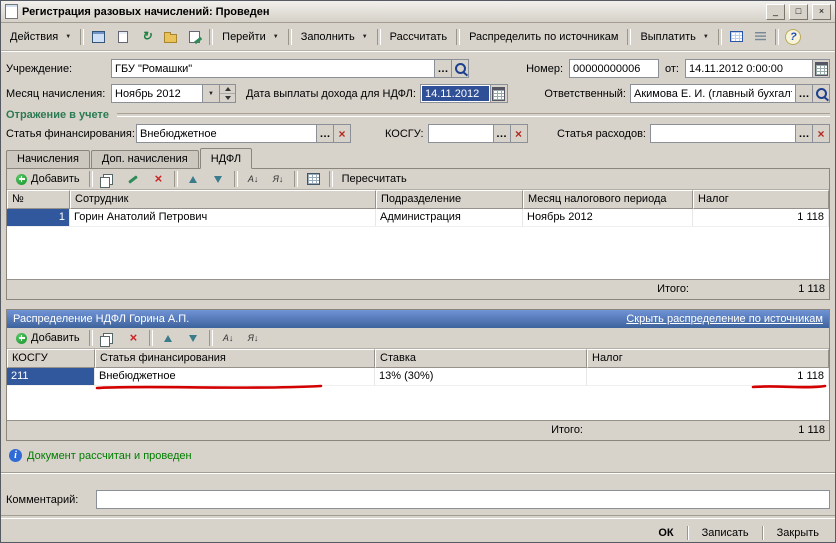 The height and width of the screenshot is (543, 836). I want to click on spin-up-button, so click(227, 89).